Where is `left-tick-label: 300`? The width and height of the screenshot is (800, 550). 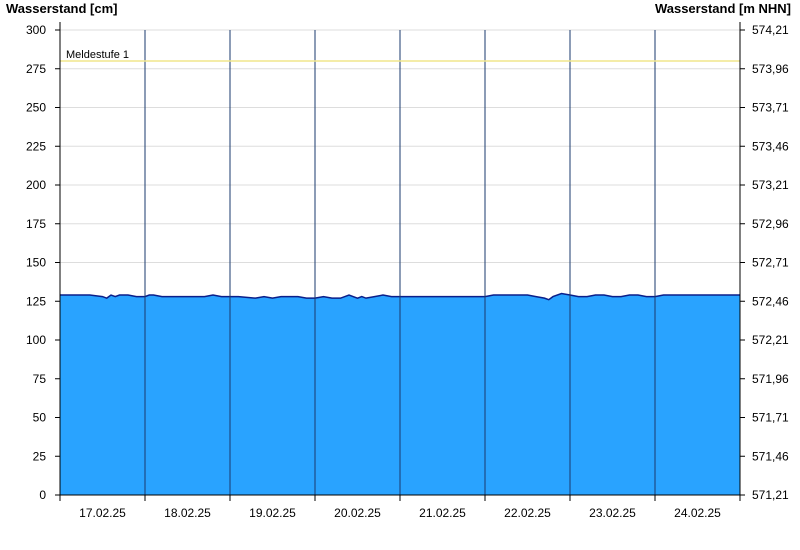 left-tick-label: 300 is located at coordinates (36, 30).